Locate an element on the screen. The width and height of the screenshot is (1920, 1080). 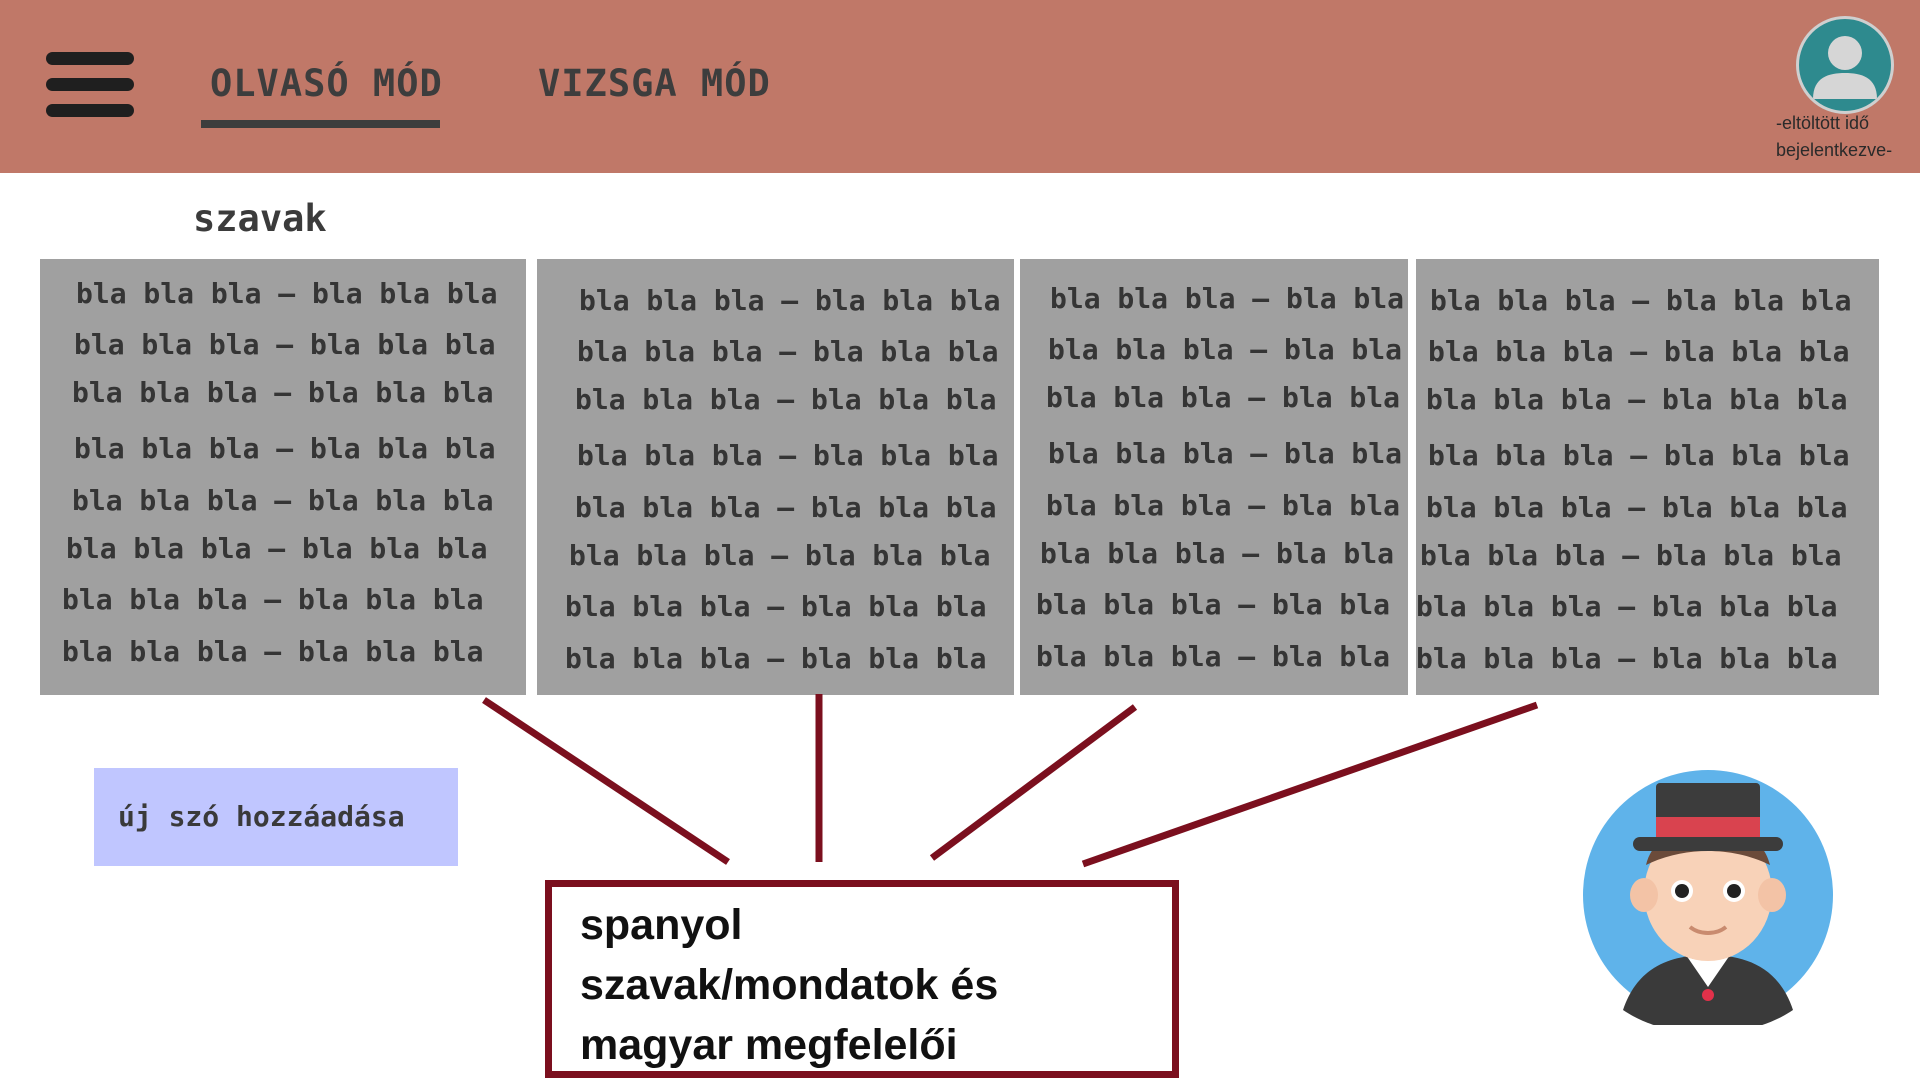
time-spent-label: -eltöltött idő is located at coordinates (1823, 123).